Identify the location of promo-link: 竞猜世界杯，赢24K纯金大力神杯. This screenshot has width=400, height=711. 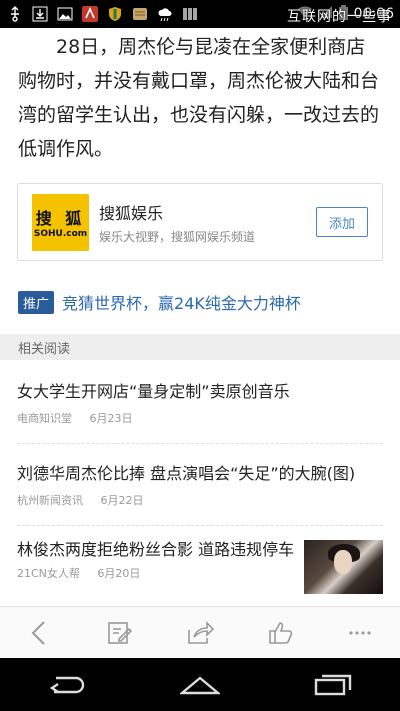
(181, 302).